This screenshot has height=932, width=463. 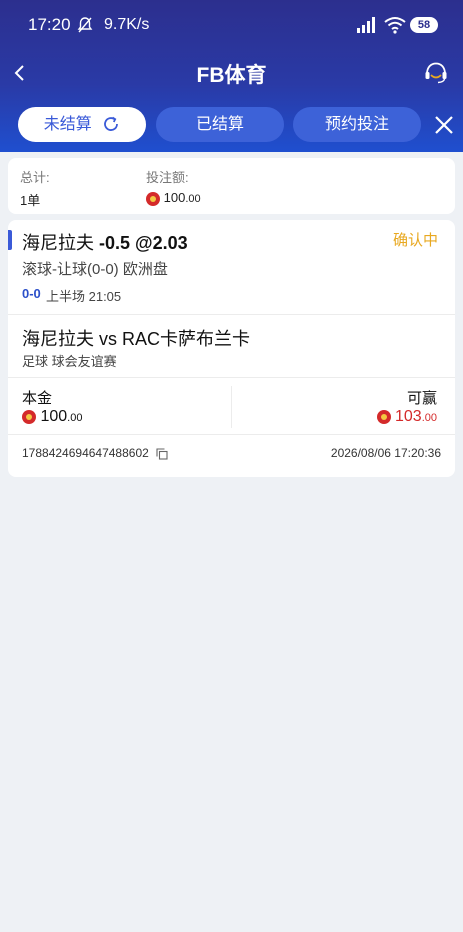 I want to click on tab-settled: 已结算, so click(x=220, y=124).